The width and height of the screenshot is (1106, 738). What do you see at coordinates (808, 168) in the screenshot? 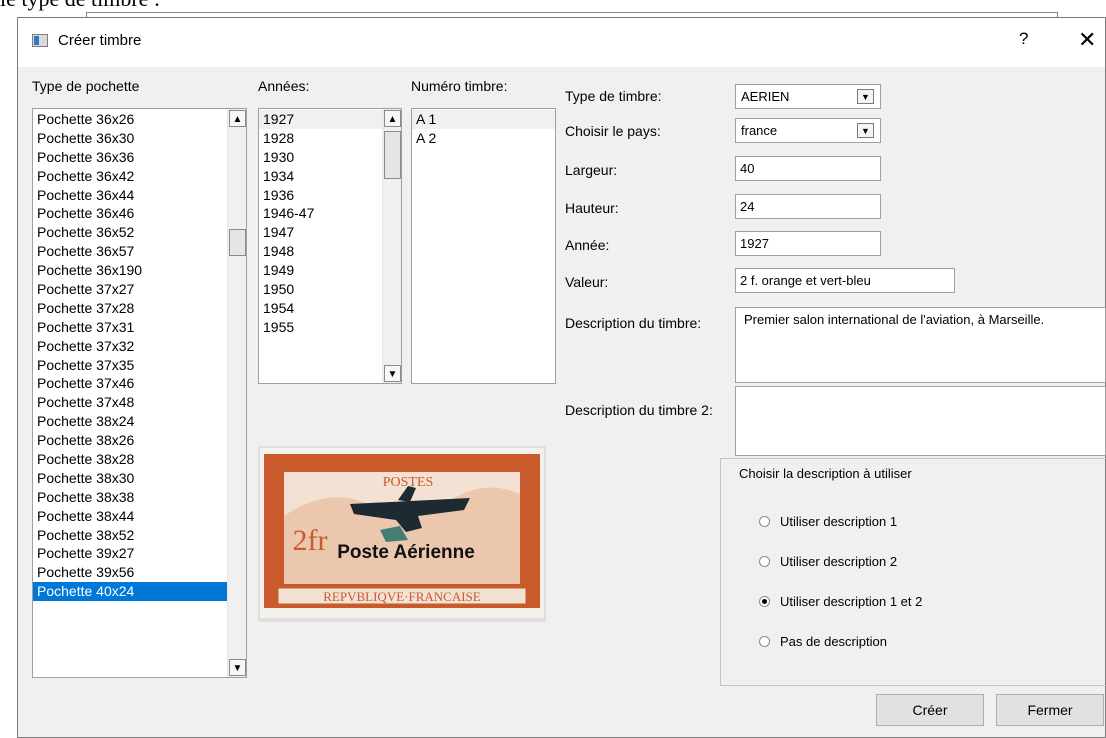
I see `largeur-input: 40` at bounding box center [808, 168].